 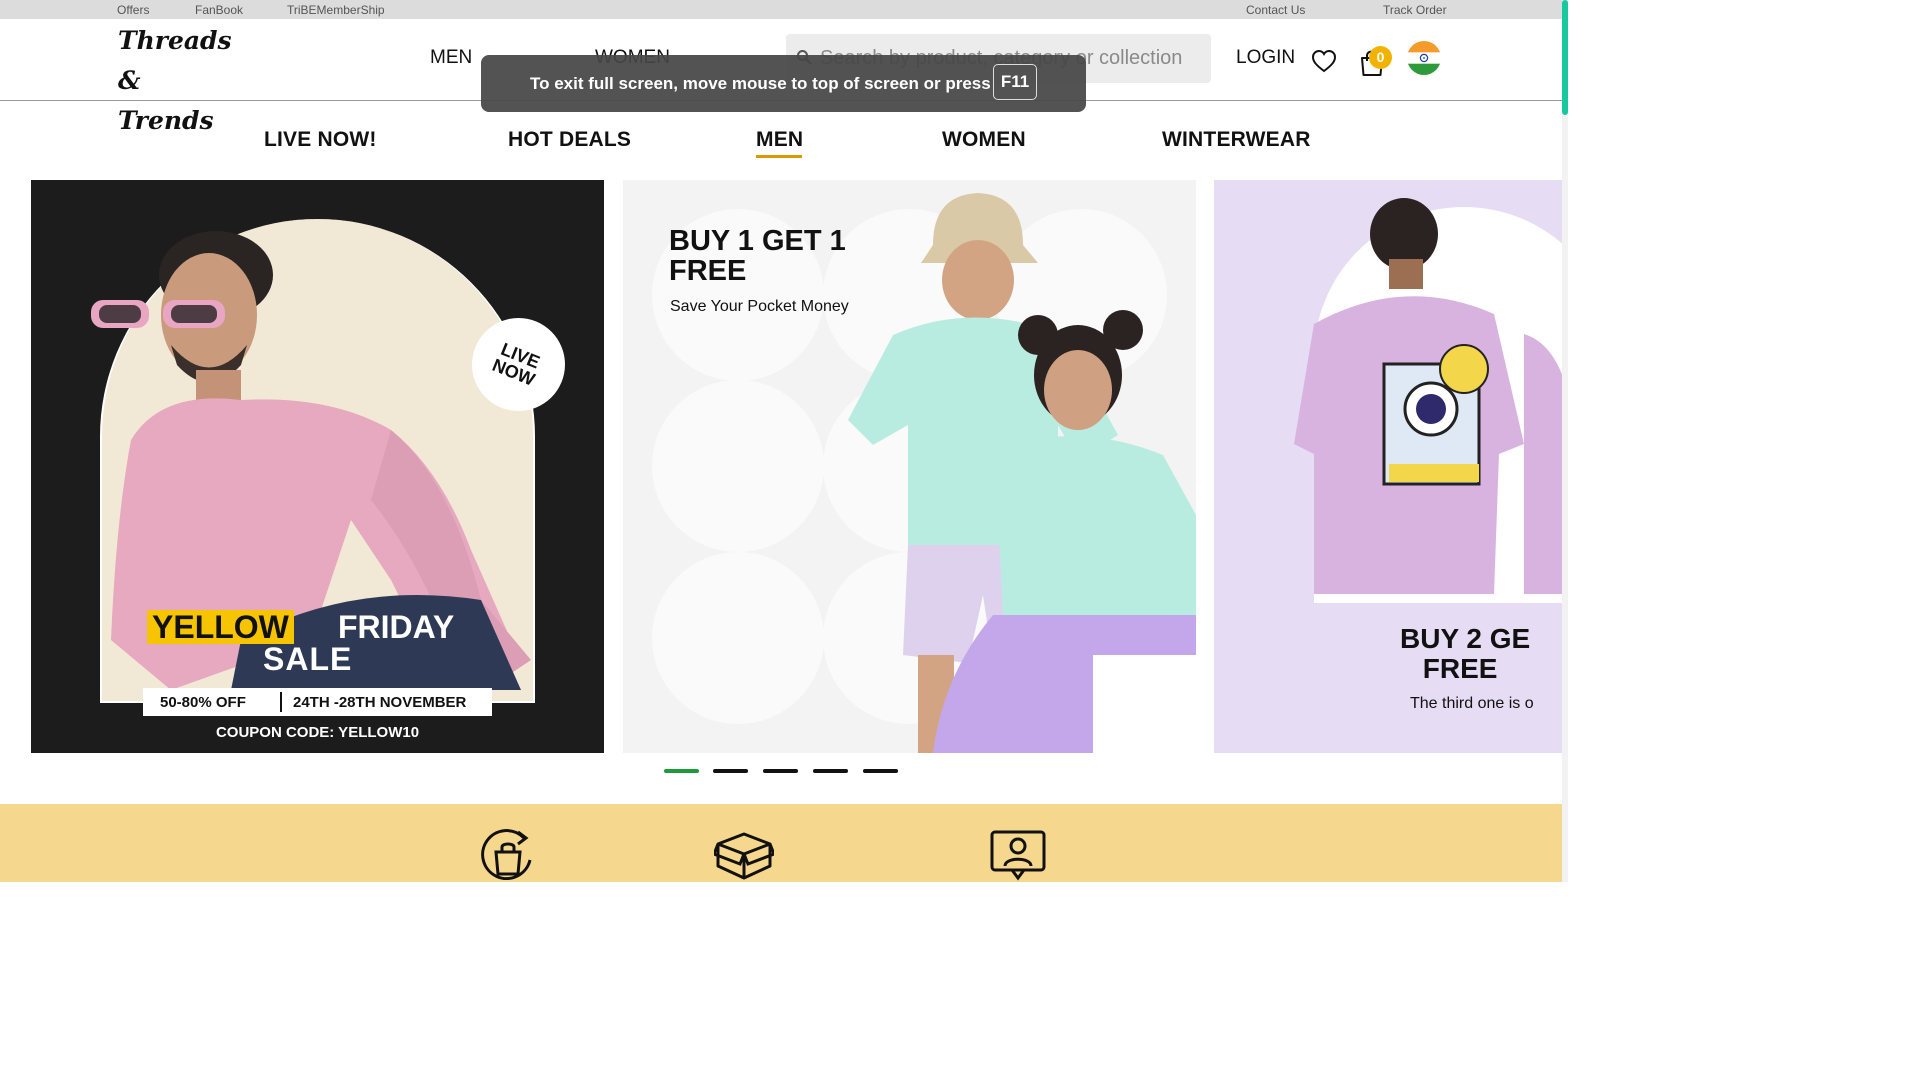 What do you see at coordinates (779, 140) in the screenshot?
I see `category-men: MEN` at bounding box center [779, 140].